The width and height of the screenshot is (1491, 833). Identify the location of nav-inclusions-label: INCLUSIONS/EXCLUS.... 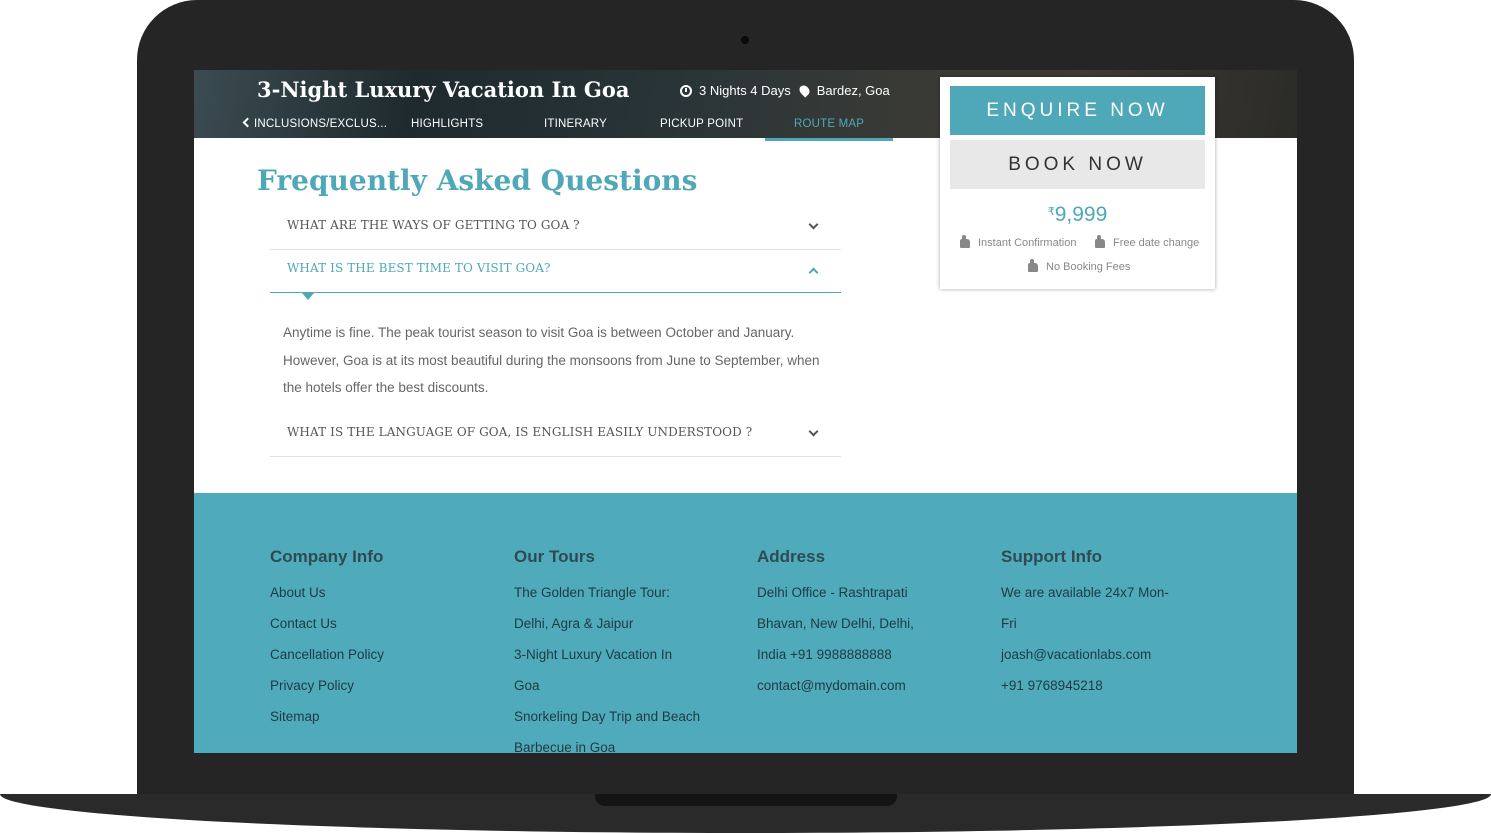
(321, 124).